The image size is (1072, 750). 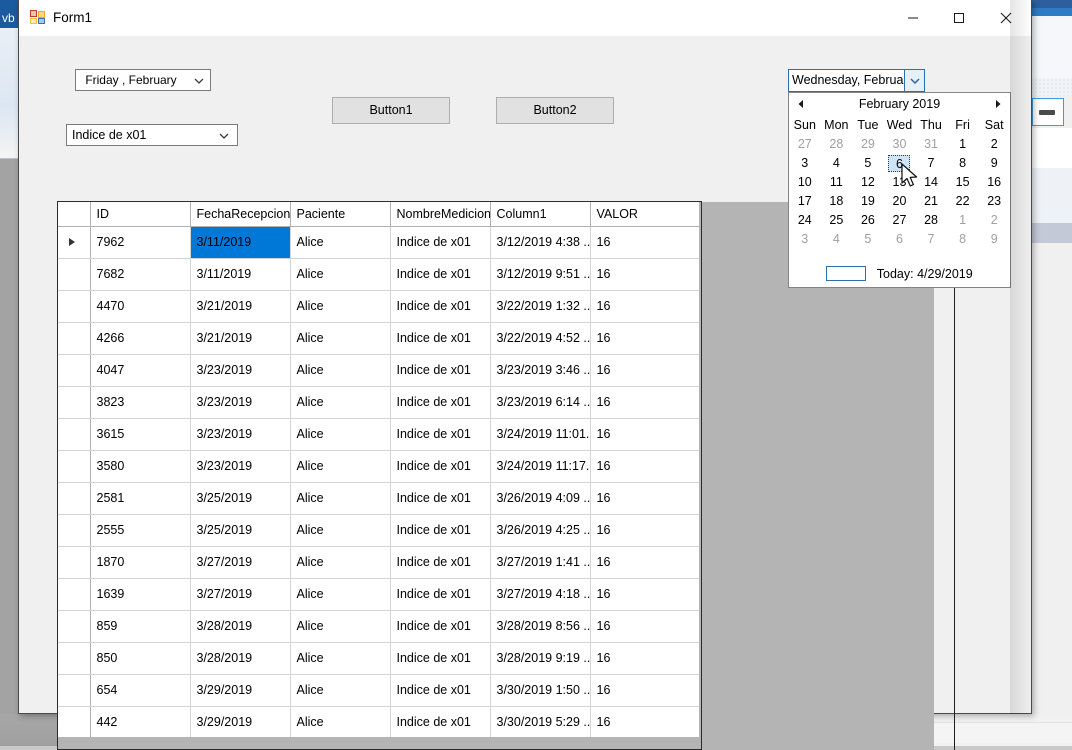 I want to click on cell-fecharecepcion: 3/11/2019, so click(x=240, y=274).